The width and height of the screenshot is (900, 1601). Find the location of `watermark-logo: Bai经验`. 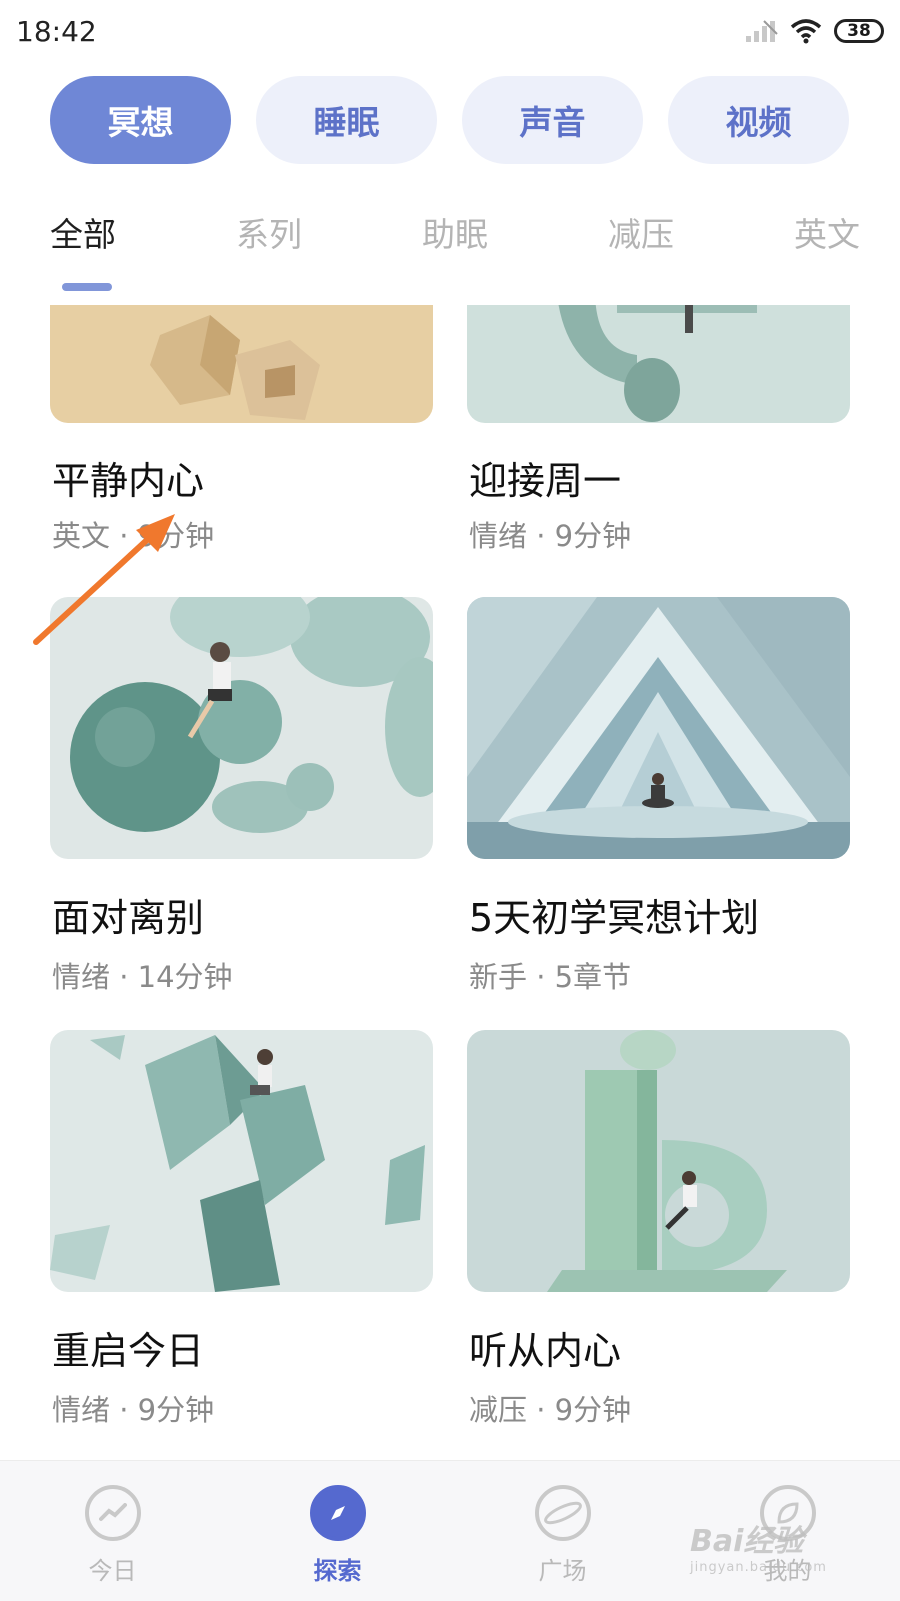

watermark-logo: Bai经验 is located at coordinates (747, 1541).